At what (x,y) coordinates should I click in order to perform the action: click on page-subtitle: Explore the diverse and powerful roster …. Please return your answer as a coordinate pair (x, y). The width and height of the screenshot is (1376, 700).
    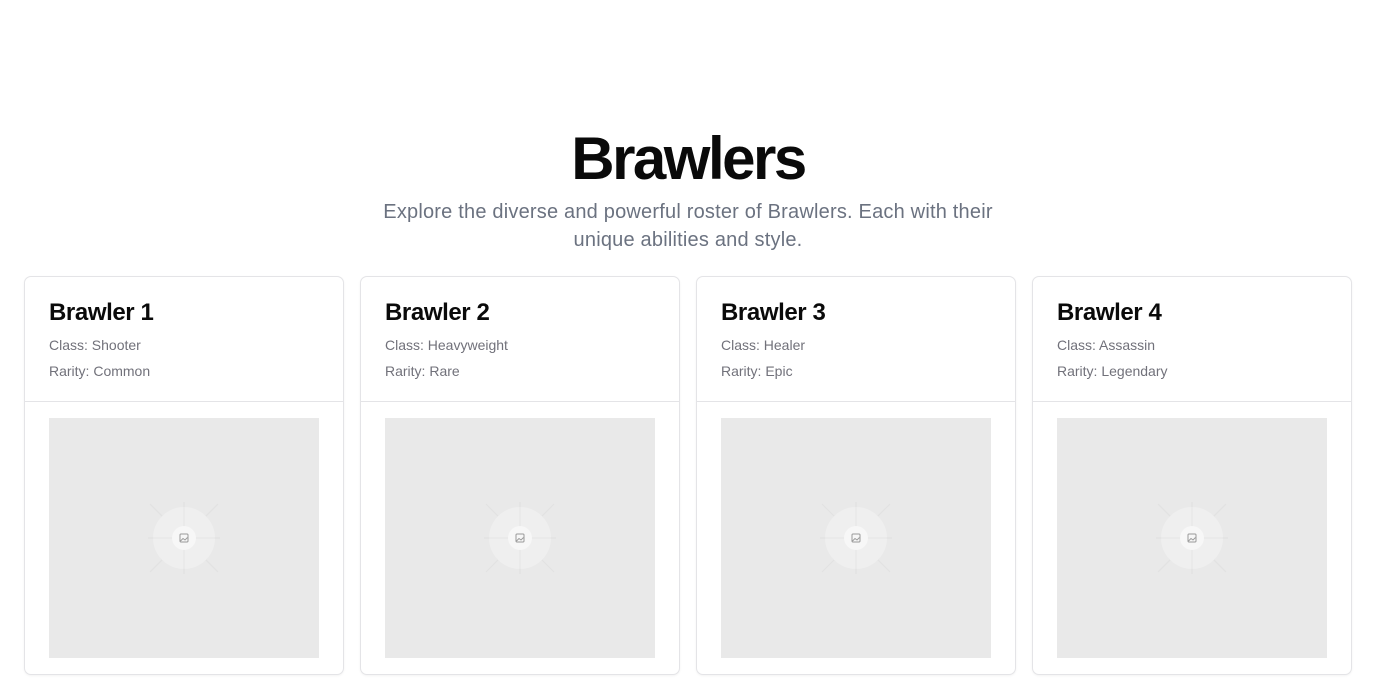
    Looking at the image, I should click on (688, 226).